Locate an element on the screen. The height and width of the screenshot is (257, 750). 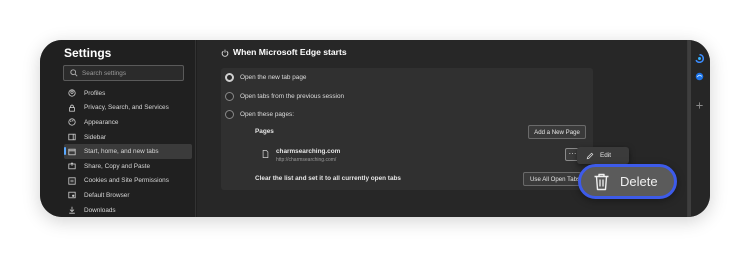
search-box is located at coordinates (123, 73).